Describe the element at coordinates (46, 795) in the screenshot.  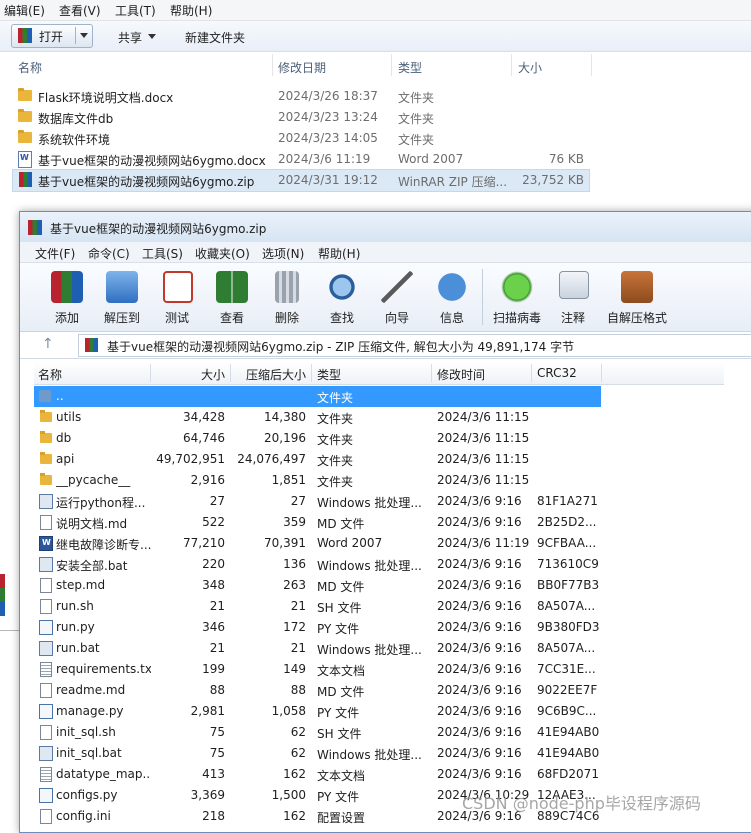
I see `python-file-icon` at that location.